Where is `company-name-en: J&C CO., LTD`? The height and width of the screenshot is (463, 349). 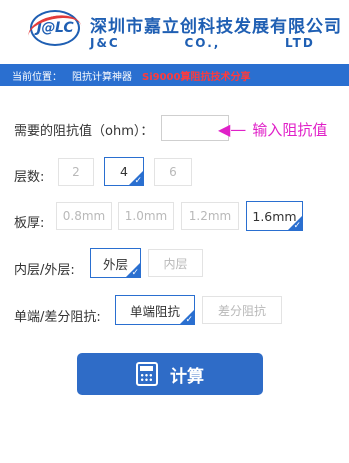
company-name-en: J&C CO., LTD is located at coordinates (202, 43).